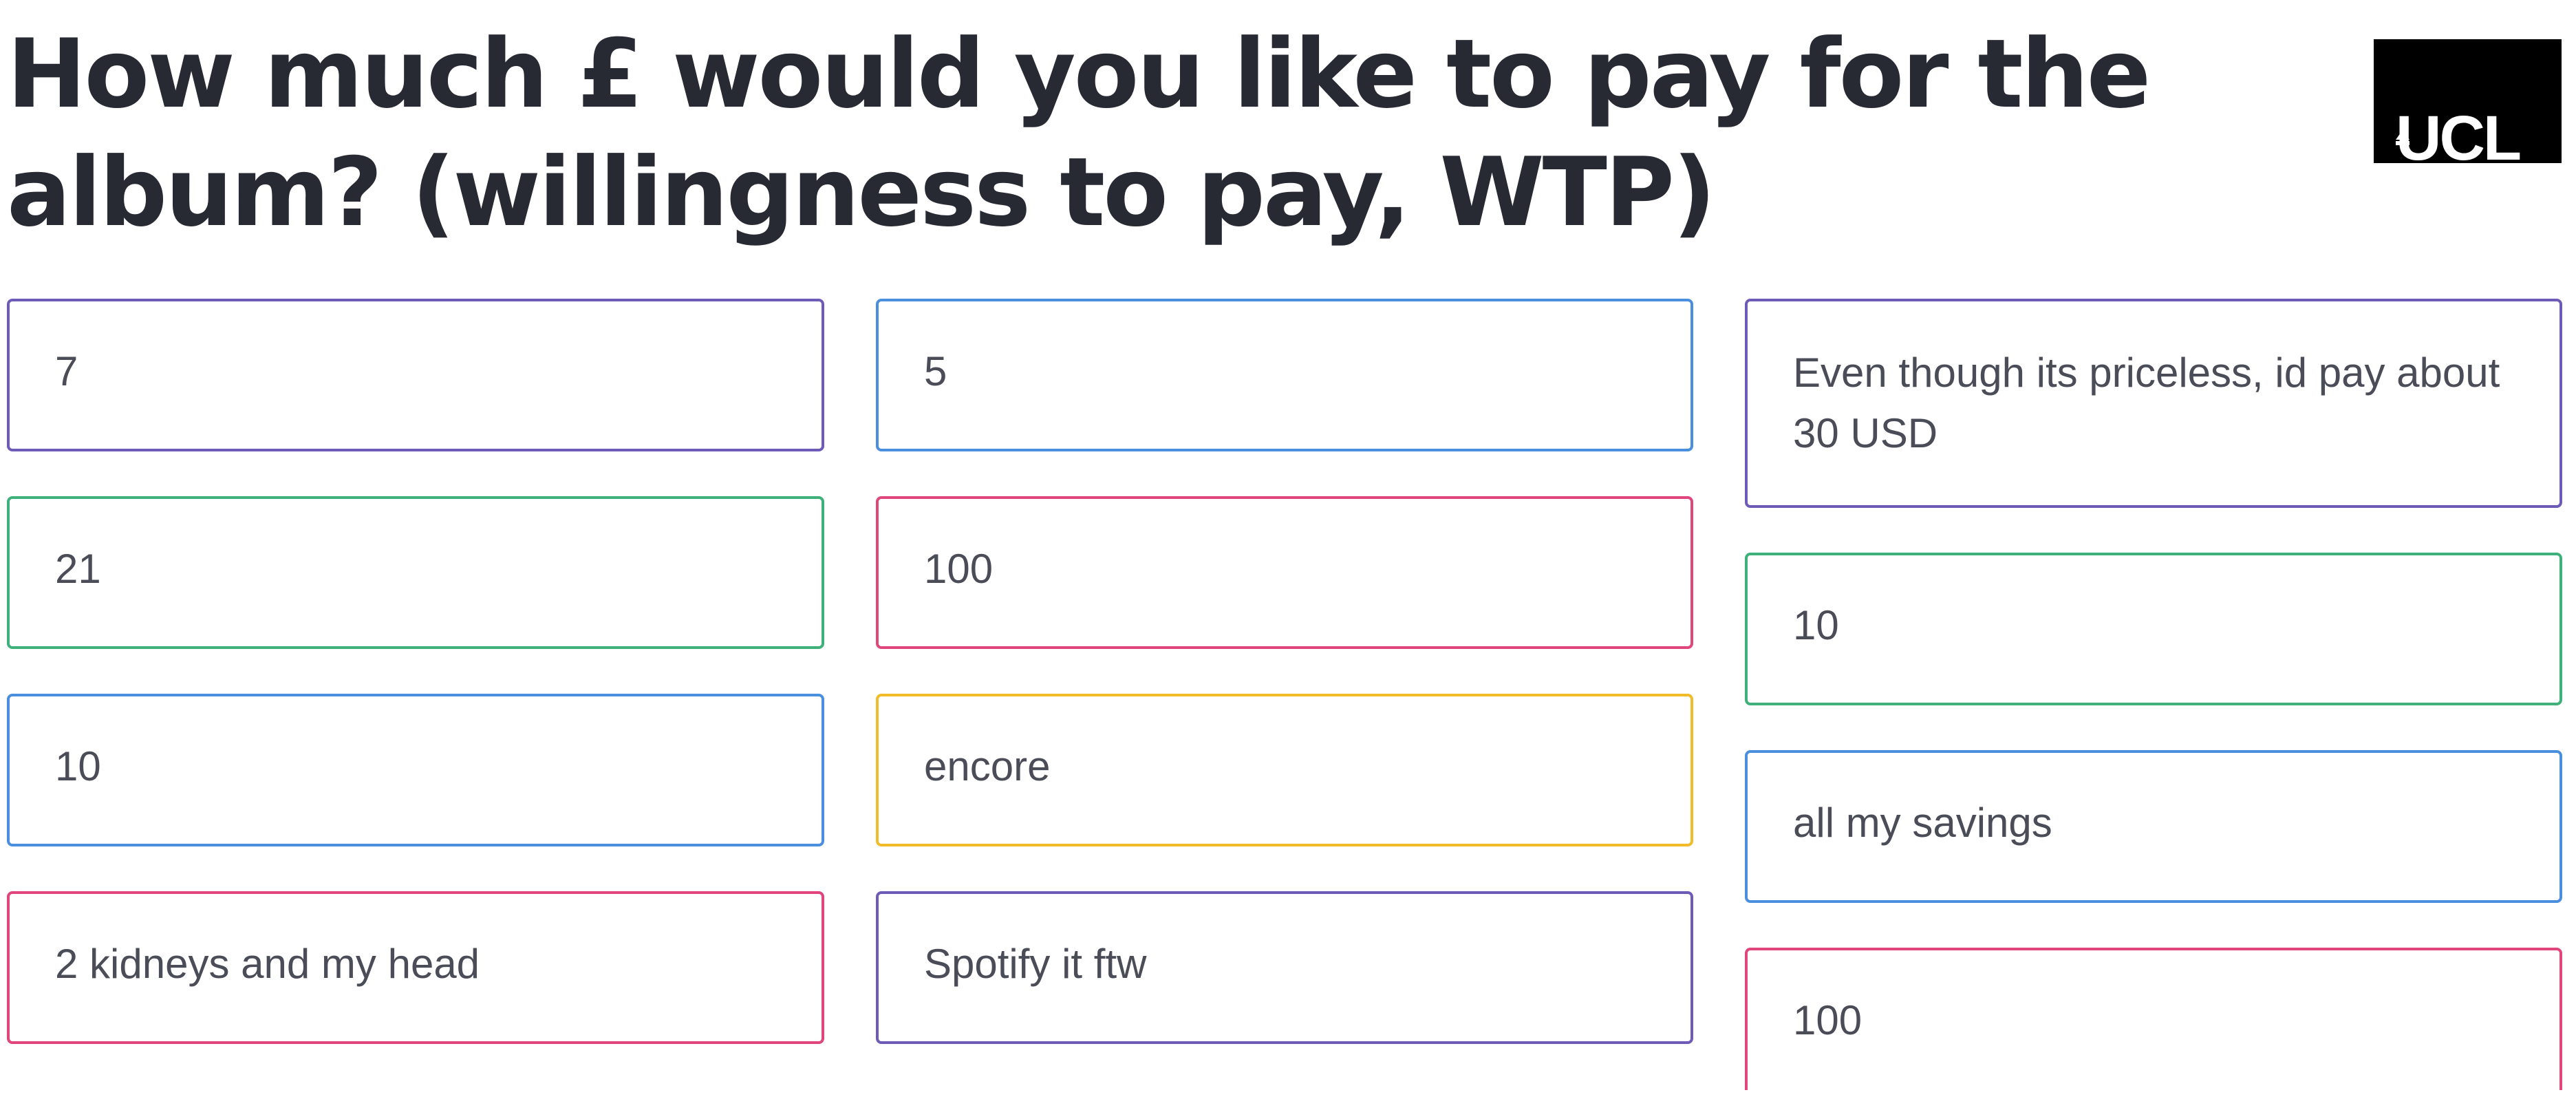 The width and height of the screenshot is (2576, 1119). I want to click on response-card: 21, so click(415, 572).